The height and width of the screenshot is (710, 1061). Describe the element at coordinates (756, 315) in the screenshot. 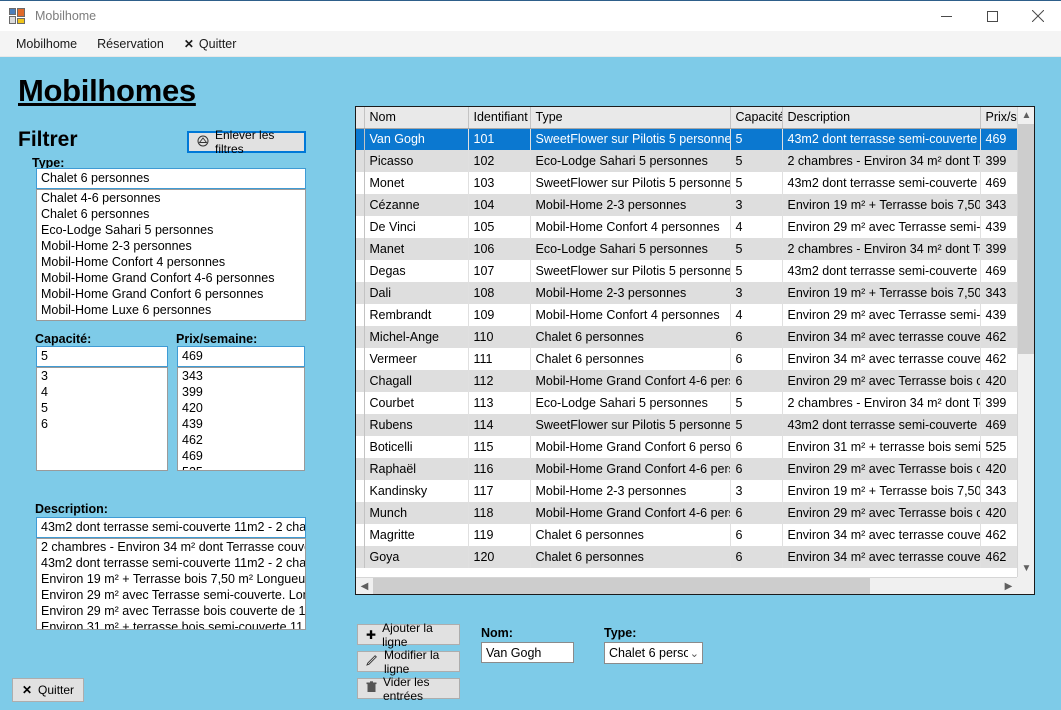

I see `cell-capacite: 4` at that location.